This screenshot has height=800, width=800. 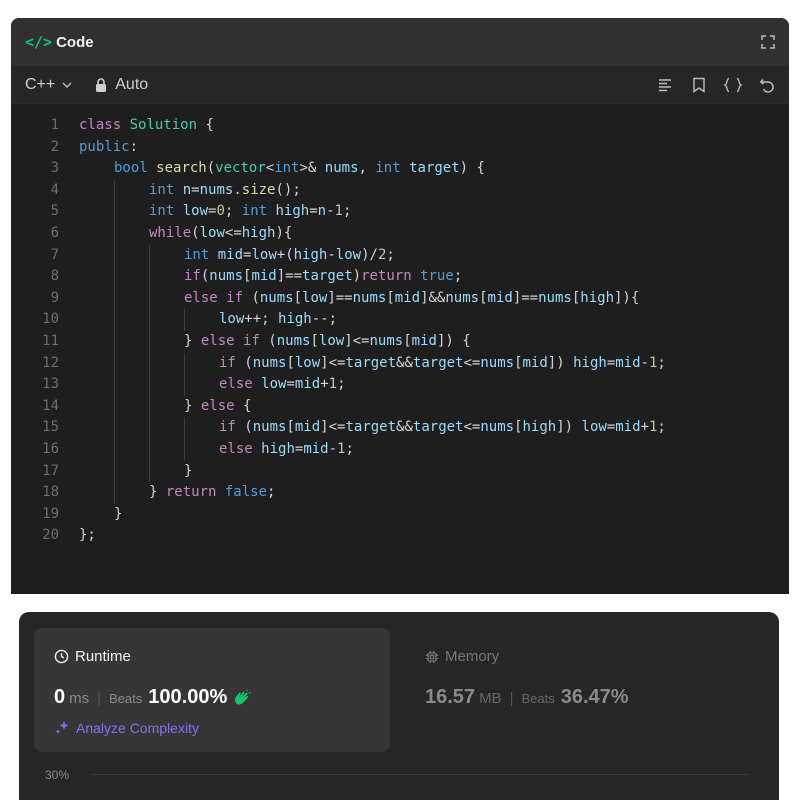 What do you see at coordinates (400, 42) in the screenshot?
I see `code-panel-header: </> Code` at bounding box center [400, 42].